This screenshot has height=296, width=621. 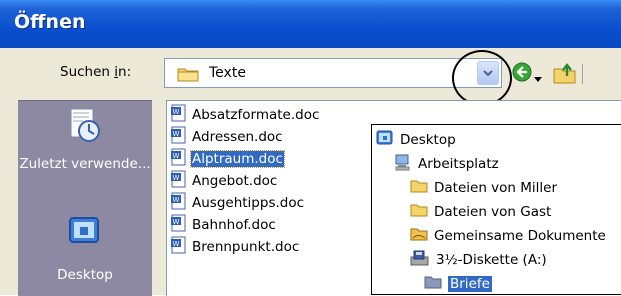 I want to click on shared-folder-icon, so click(x=419, y=236).